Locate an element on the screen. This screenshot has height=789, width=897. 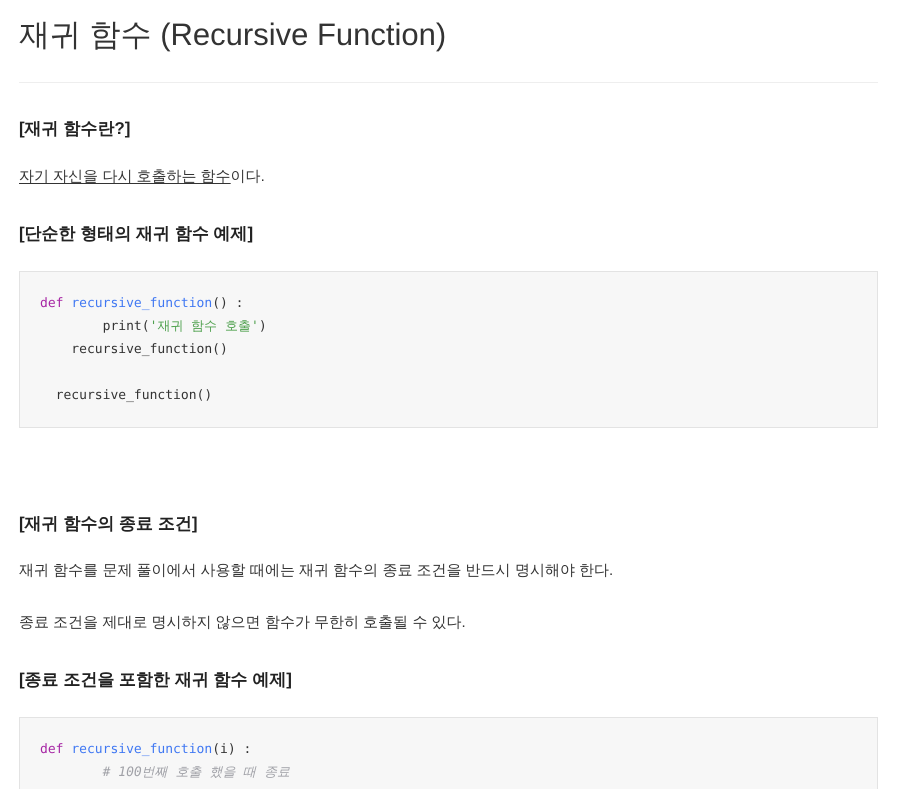
section-heading: [단순한 형태의 재귀 함수 예제] is located at coordinates (136, 234).